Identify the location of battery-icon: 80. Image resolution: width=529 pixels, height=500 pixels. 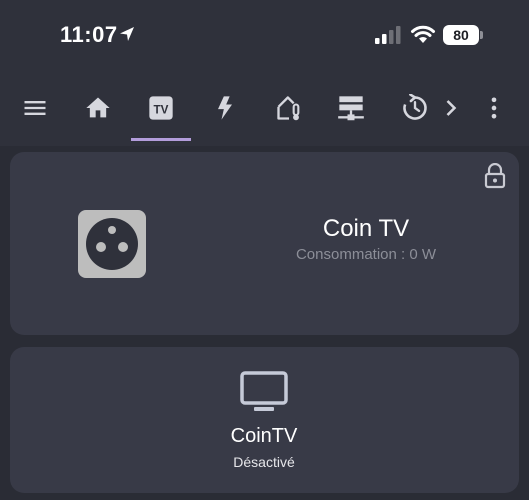
(463, 35).